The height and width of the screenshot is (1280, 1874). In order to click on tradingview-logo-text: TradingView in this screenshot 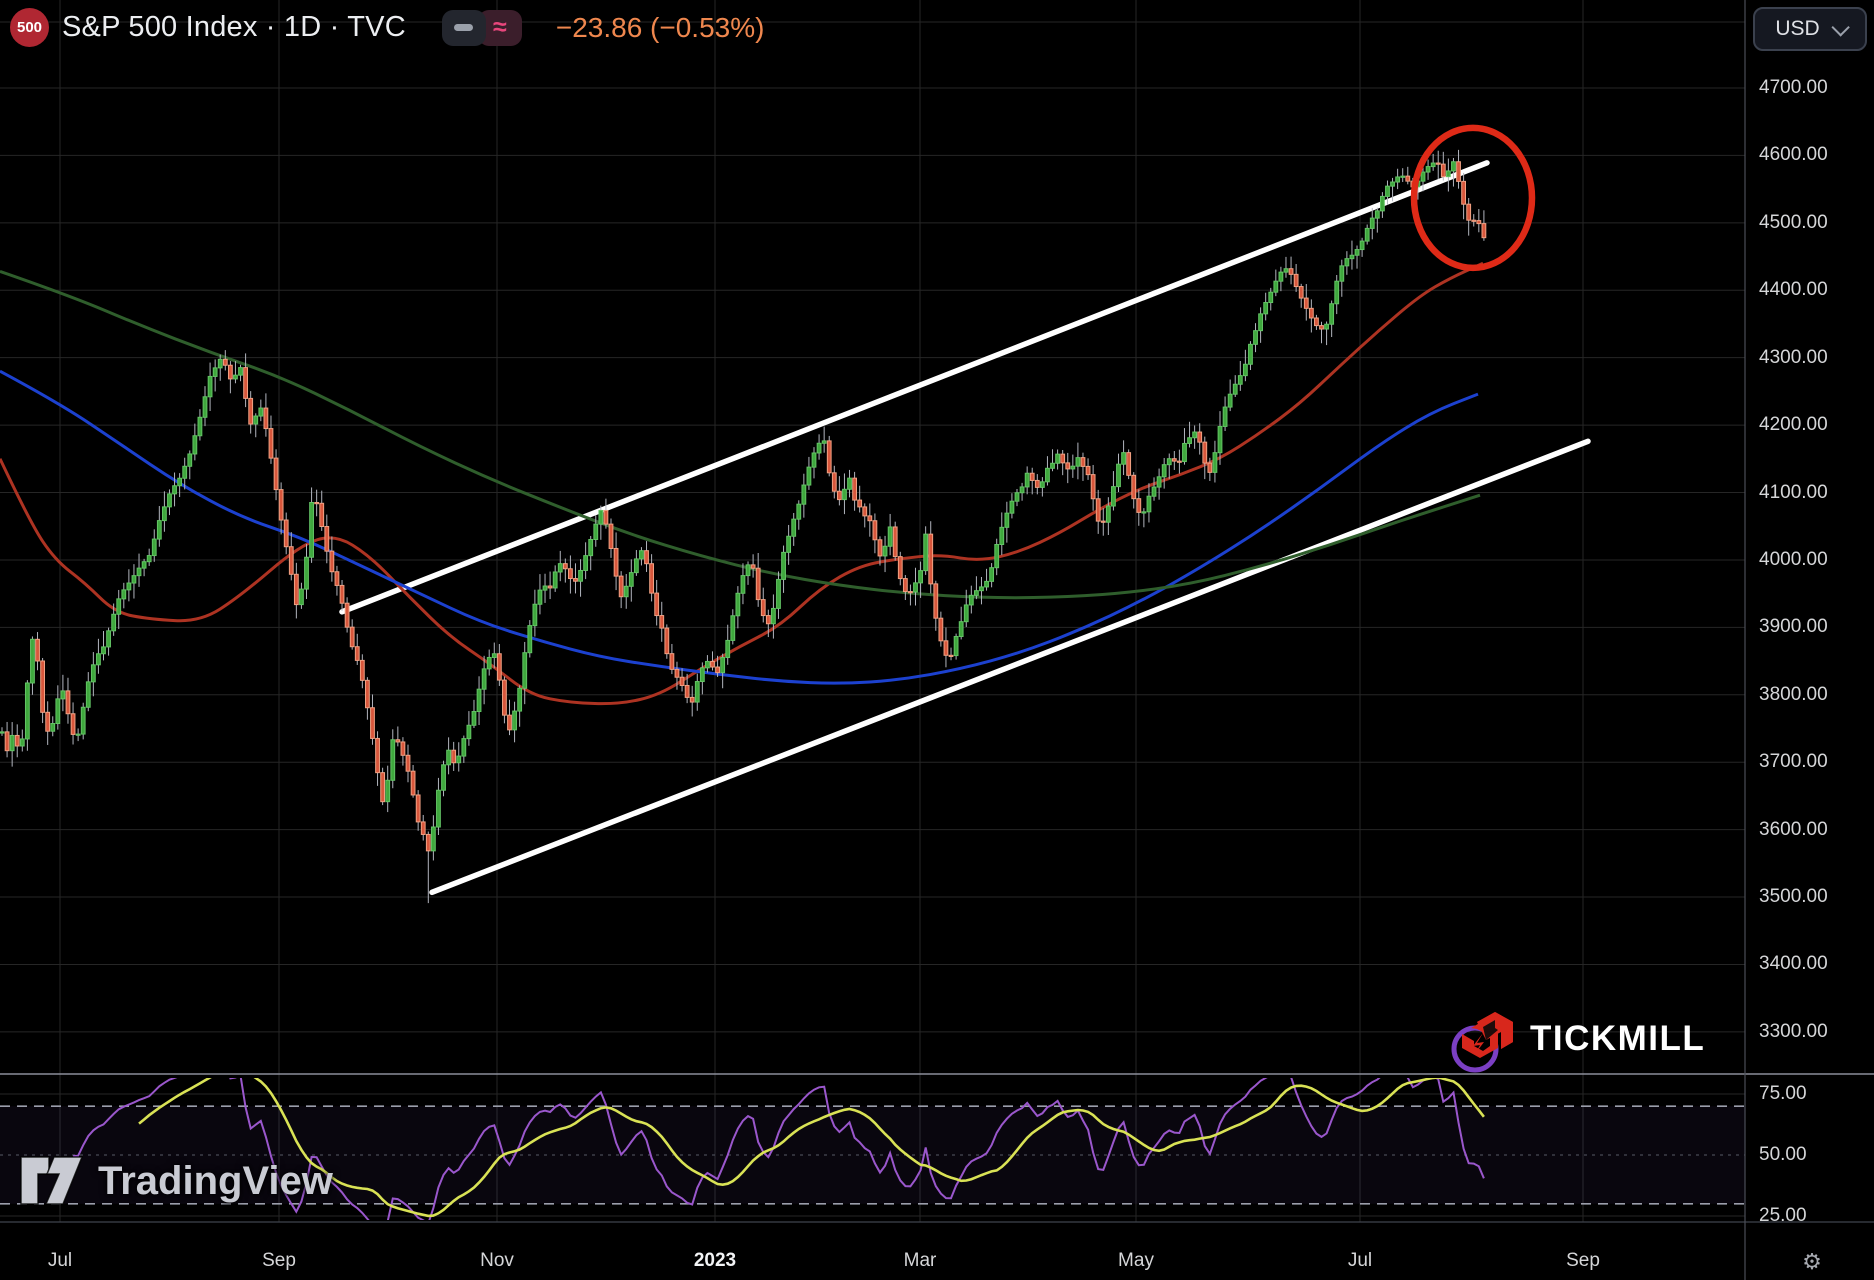, I will do `click(215, 1180)`.